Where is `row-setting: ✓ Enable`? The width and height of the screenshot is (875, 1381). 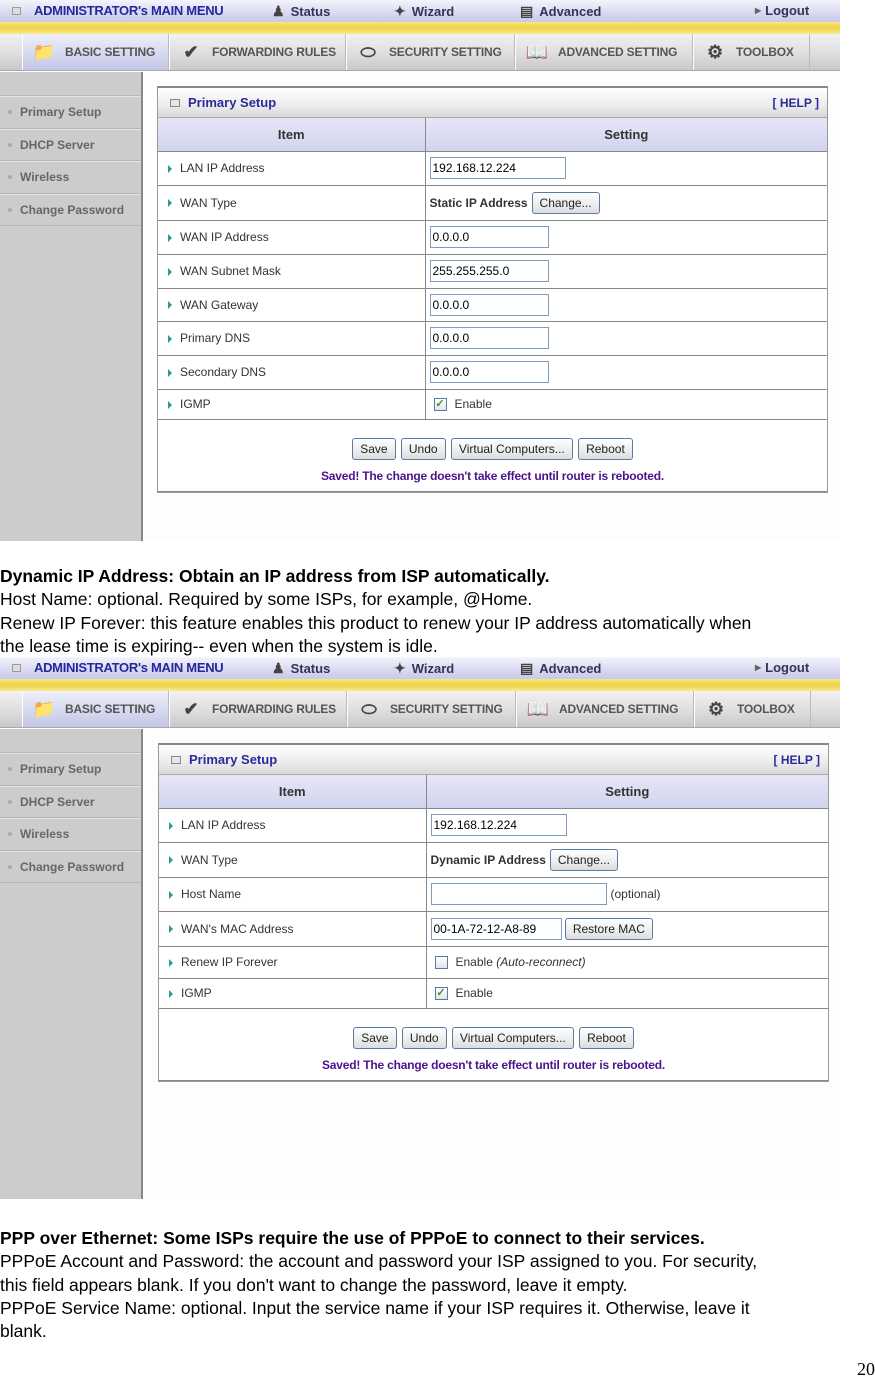
row-setting: ✓ Enable is located at coordinates (627, 993).